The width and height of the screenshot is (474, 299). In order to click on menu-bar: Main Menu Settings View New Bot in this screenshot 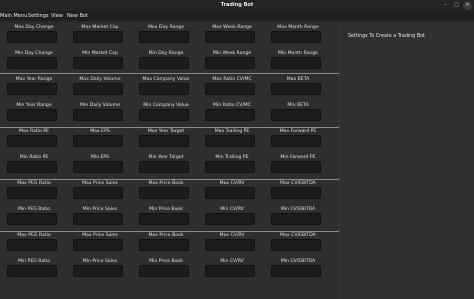, I will do `click(237, 16)`.